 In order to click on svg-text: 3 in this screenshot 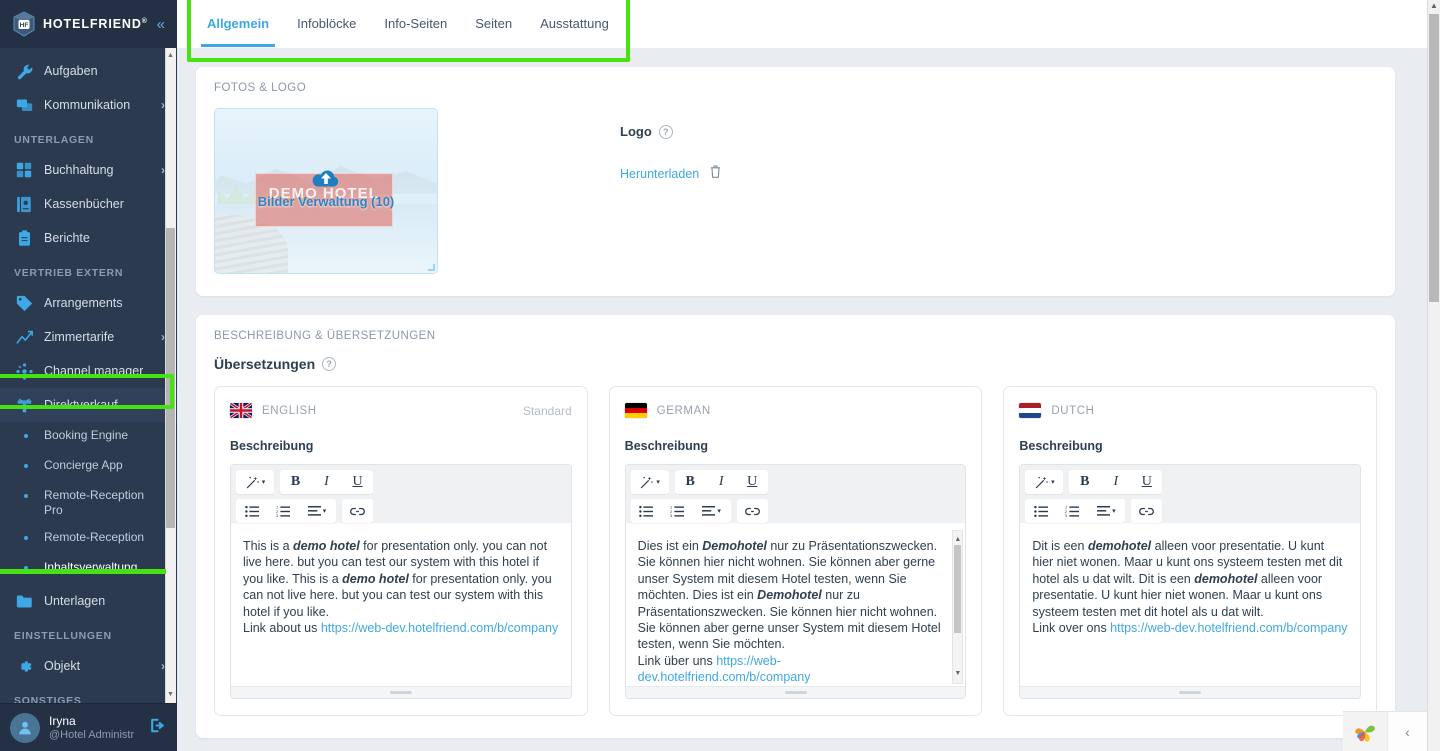, I will do `click(1066, 516)`.